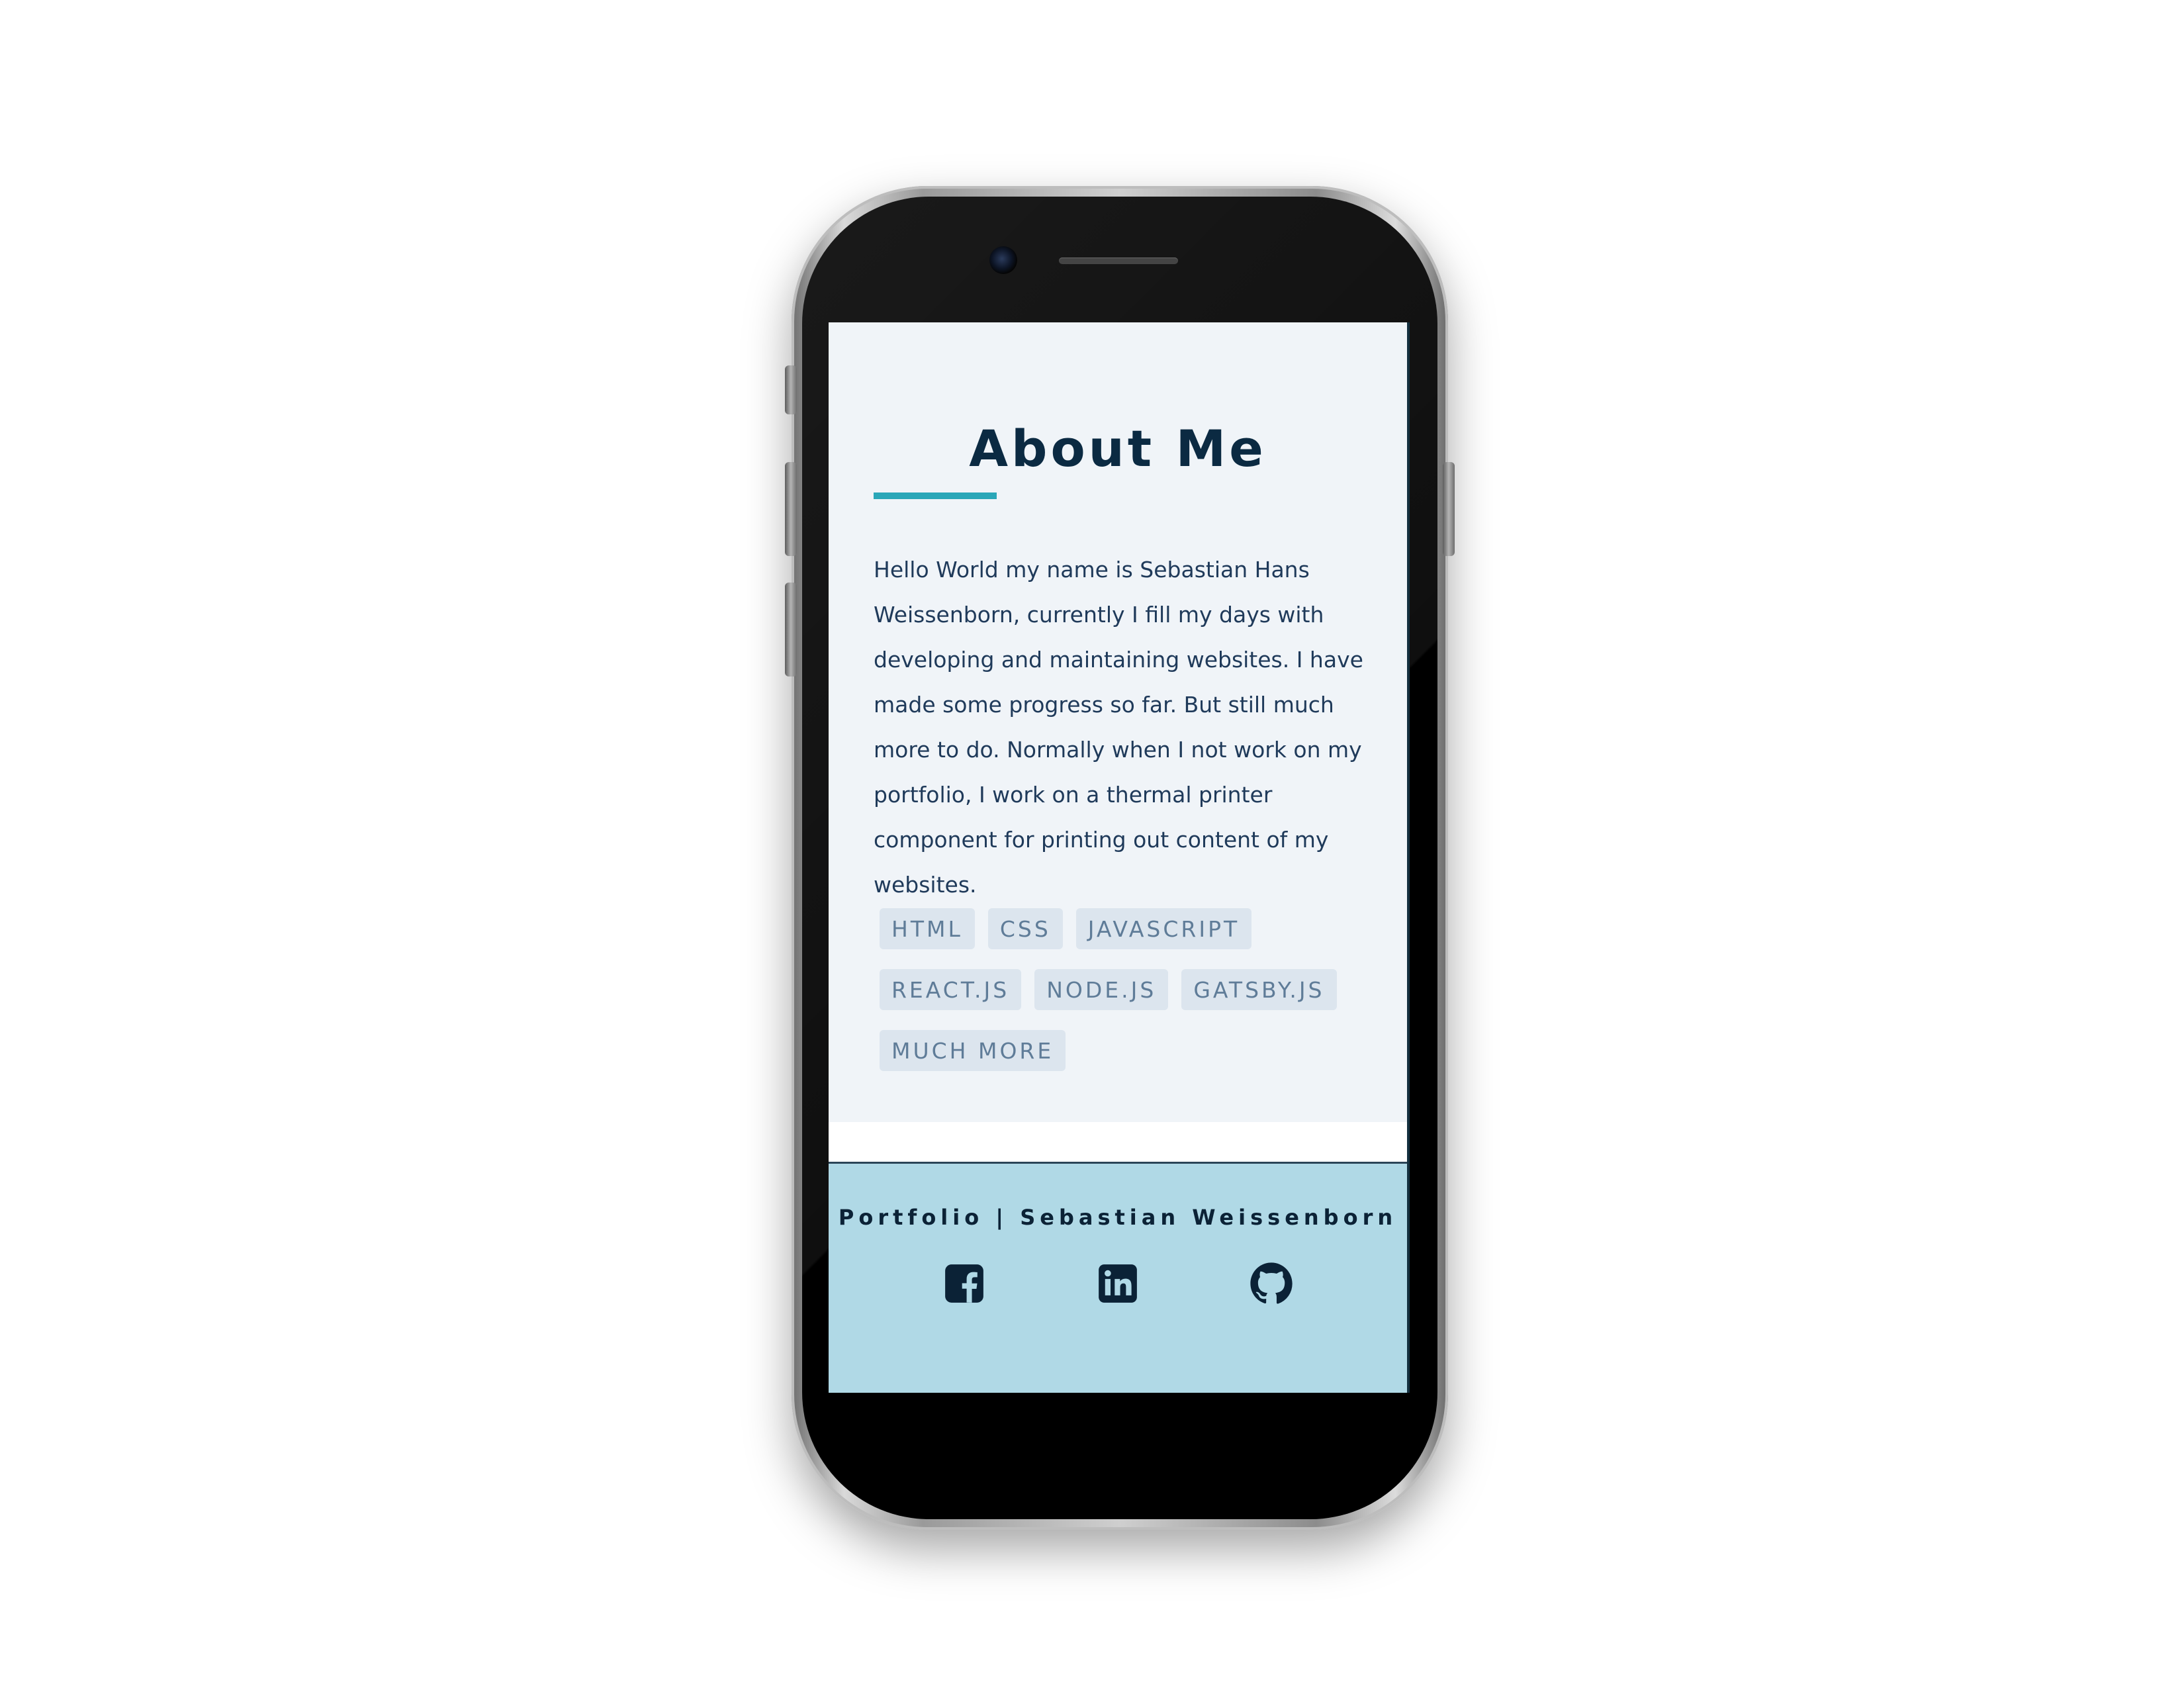  What do you see at coordinates (1025, 928) in the screenshot?
I see `tag-css: CSS` at bounding box center [1025, 928].